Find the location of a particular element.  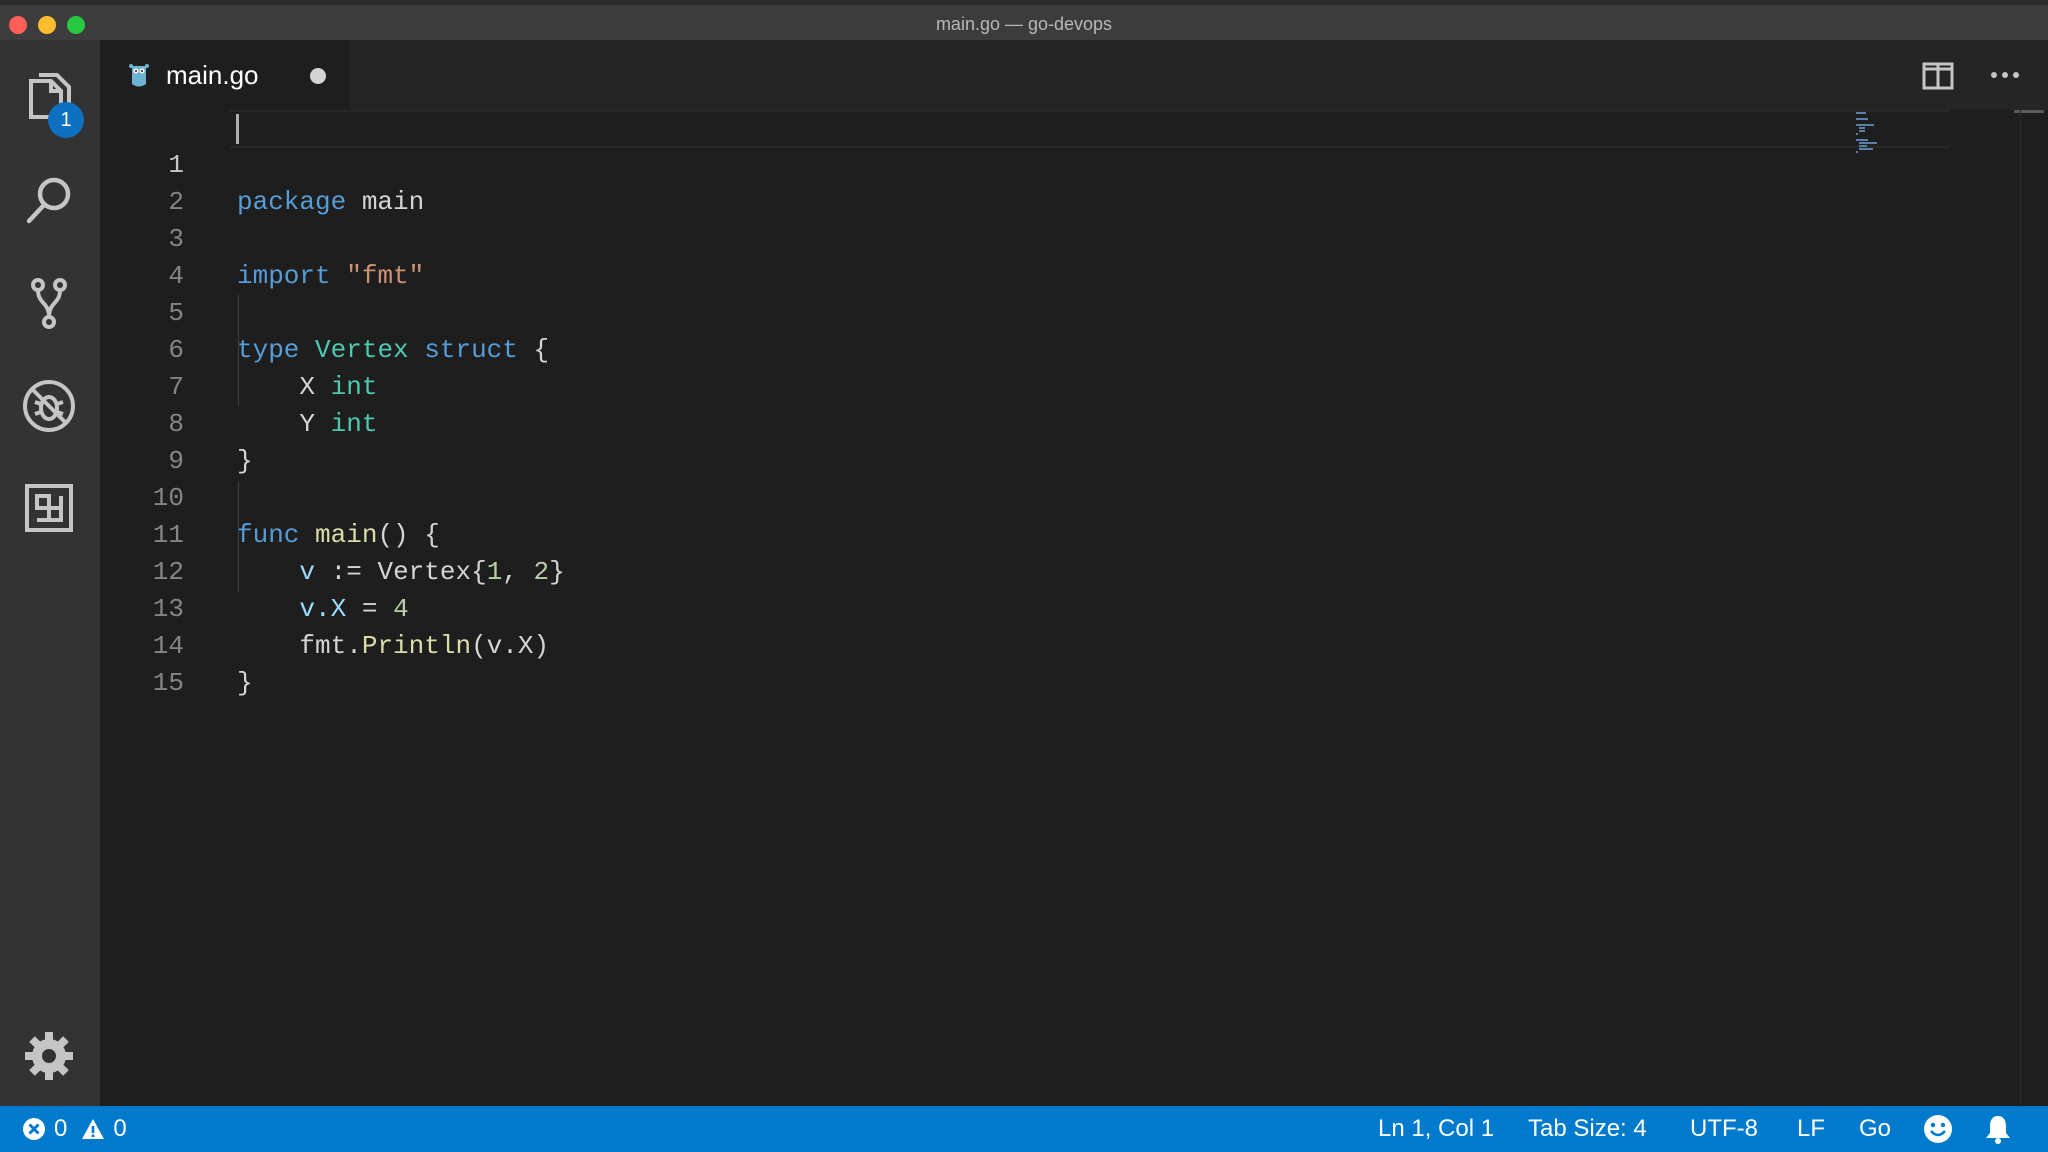

unsaved-dot-icon is located at coordinates (318, 76).